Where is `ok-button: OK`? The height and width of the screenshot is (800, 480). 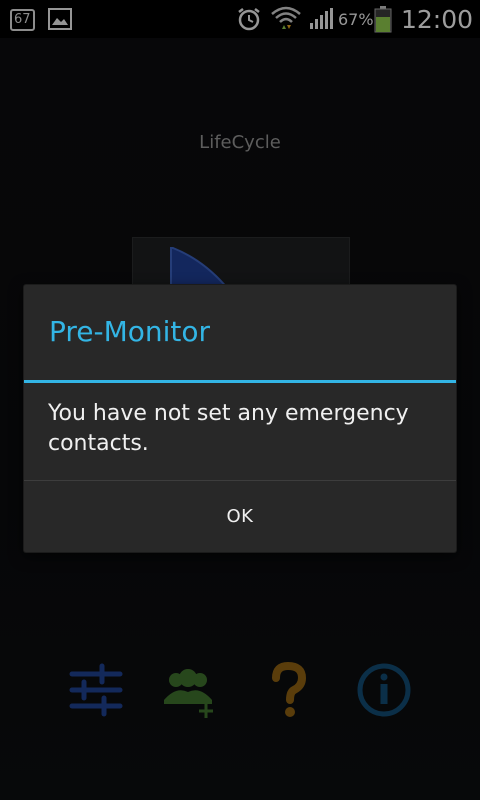
ok-button: OK is located at coordinates (240, 516).